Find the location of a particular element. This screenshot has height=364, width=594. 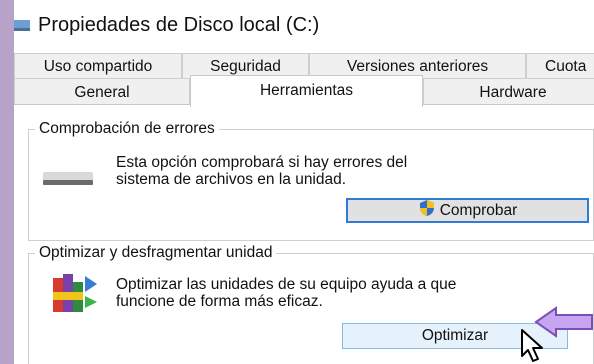

optimize-line-2: funcione de forma más eficaz. is located at coordinates (219, 301).